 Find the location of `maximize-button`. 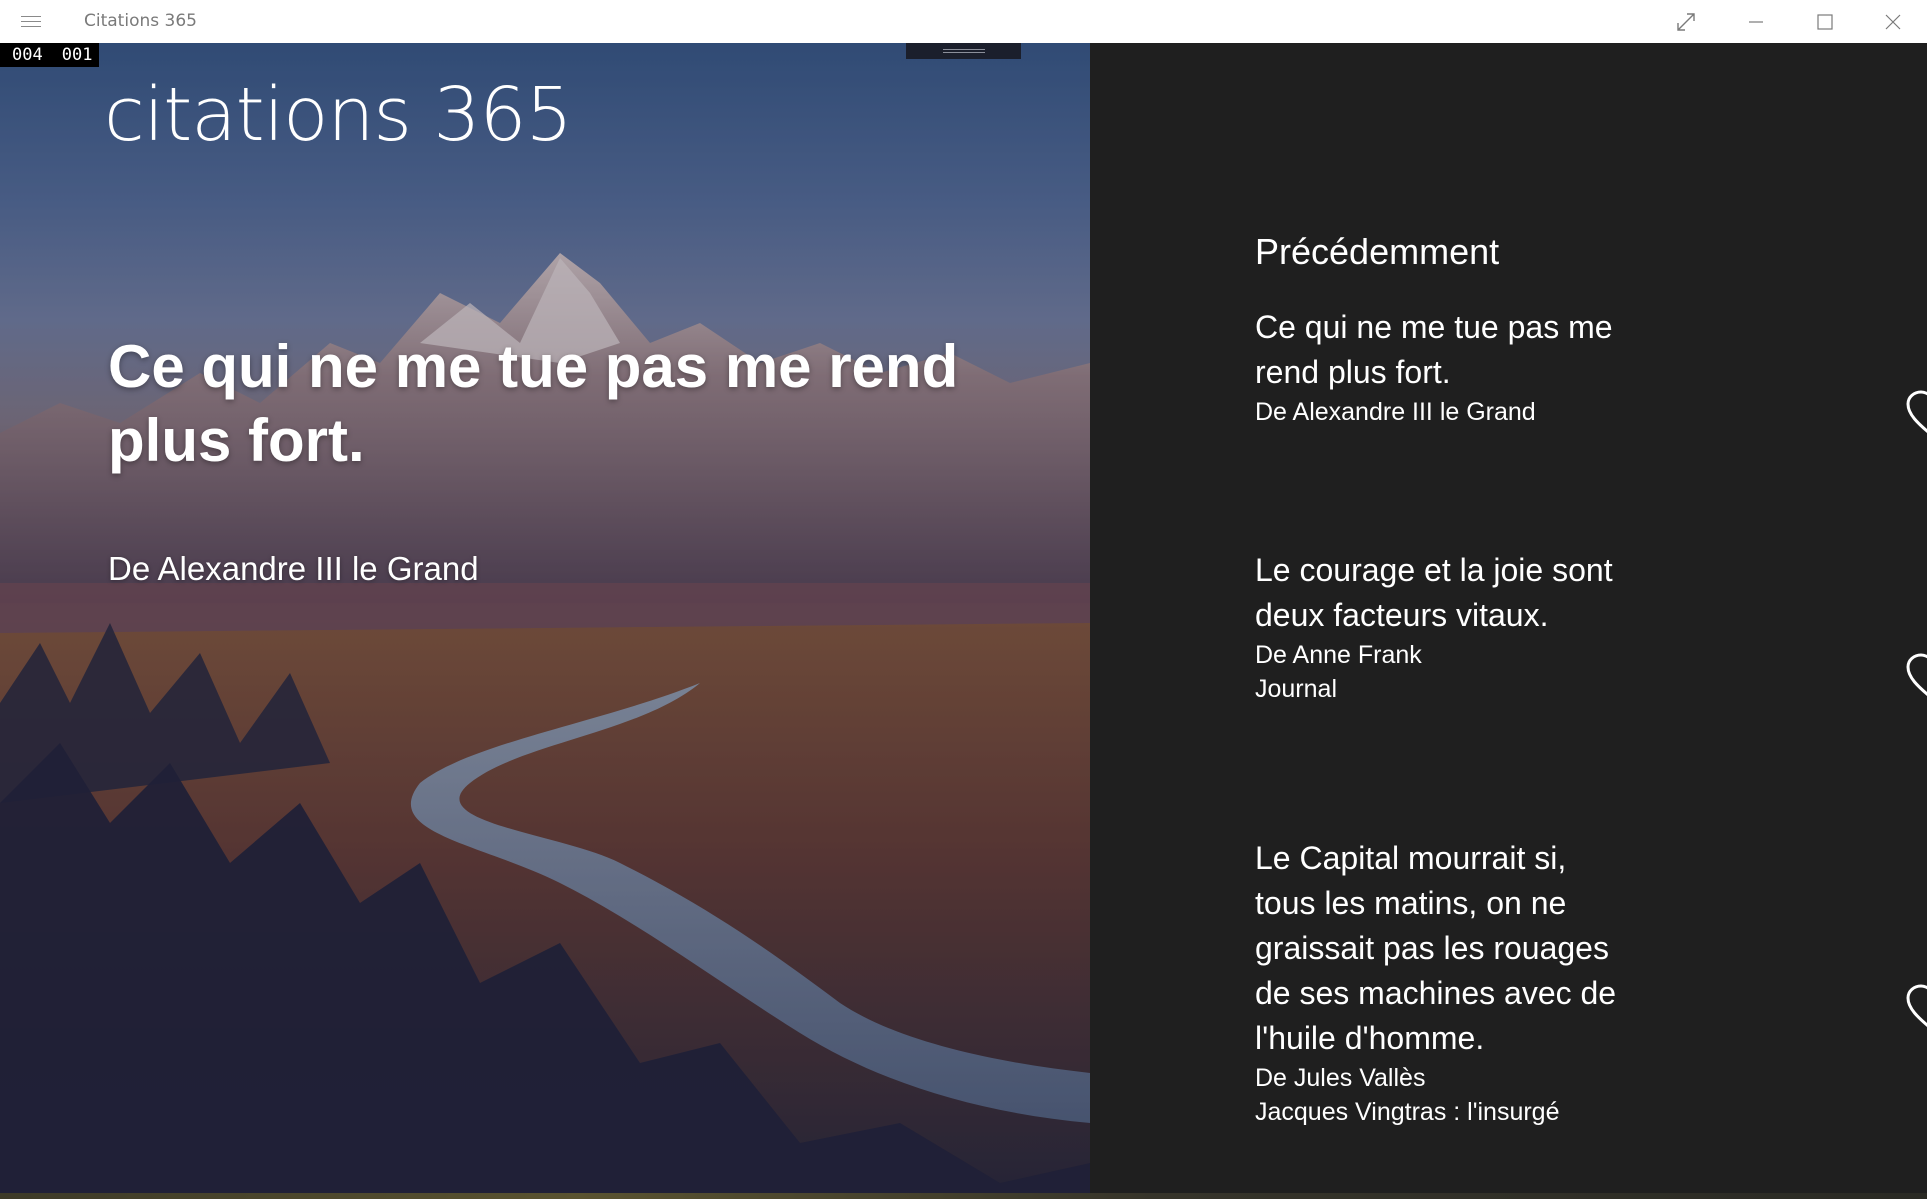

maximize-button is located at coordinates (1825, 21).